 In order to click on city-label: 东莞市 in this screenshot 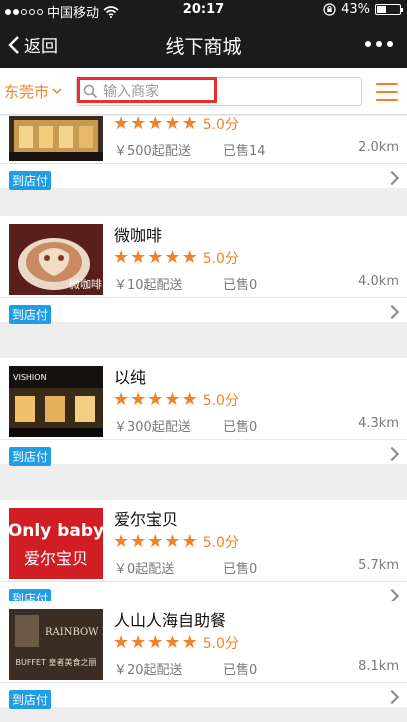, I will do `click(27, 92)`.